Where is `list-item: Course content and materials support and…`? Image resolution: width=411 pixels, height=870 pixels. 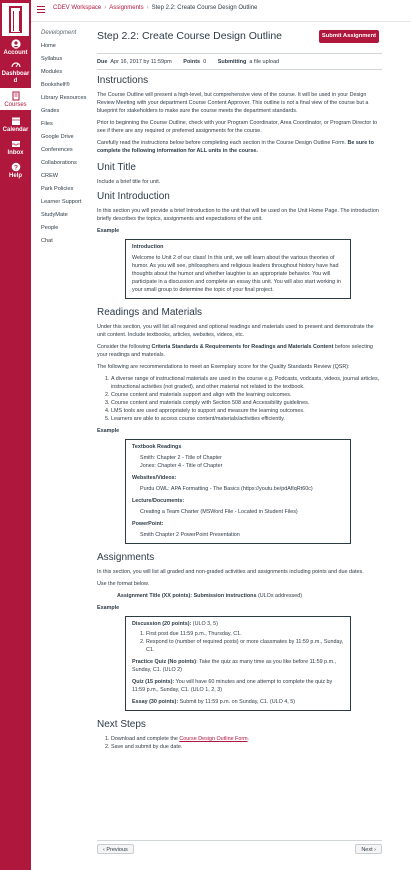 list-item: Course content and materials support and… is located at coordinates (246, 395).